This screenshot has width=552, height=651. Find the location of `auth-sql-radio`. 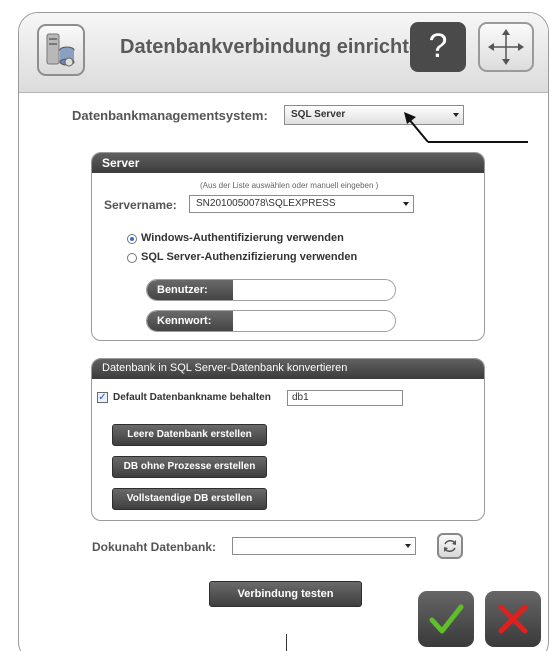

auth-sql-radio is located at coordinates (132, 258).